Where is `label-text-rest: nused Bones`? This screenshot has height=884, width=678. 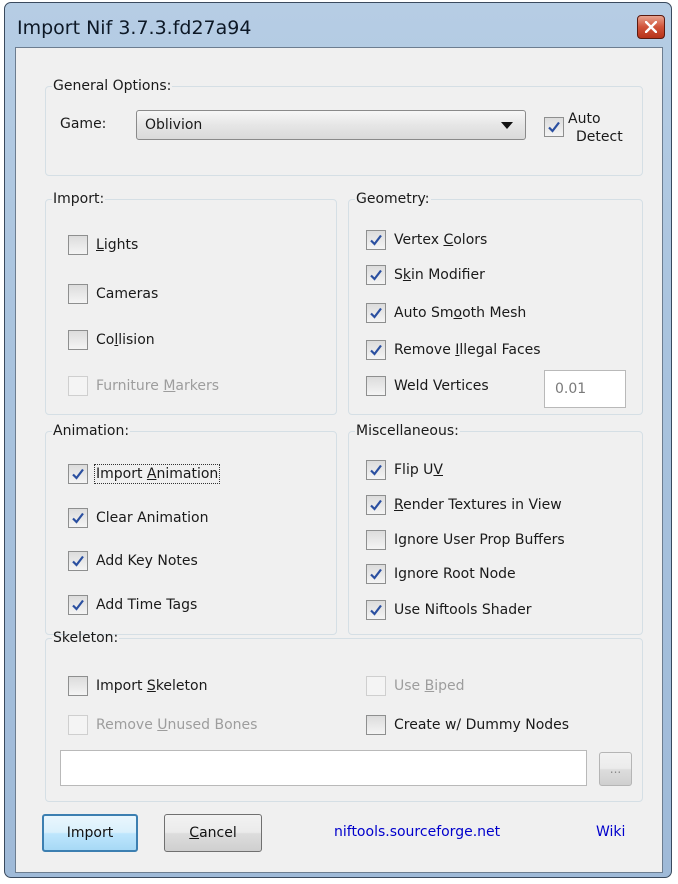 label-text-rest: nused Bones is located at coordinates (212, 725).